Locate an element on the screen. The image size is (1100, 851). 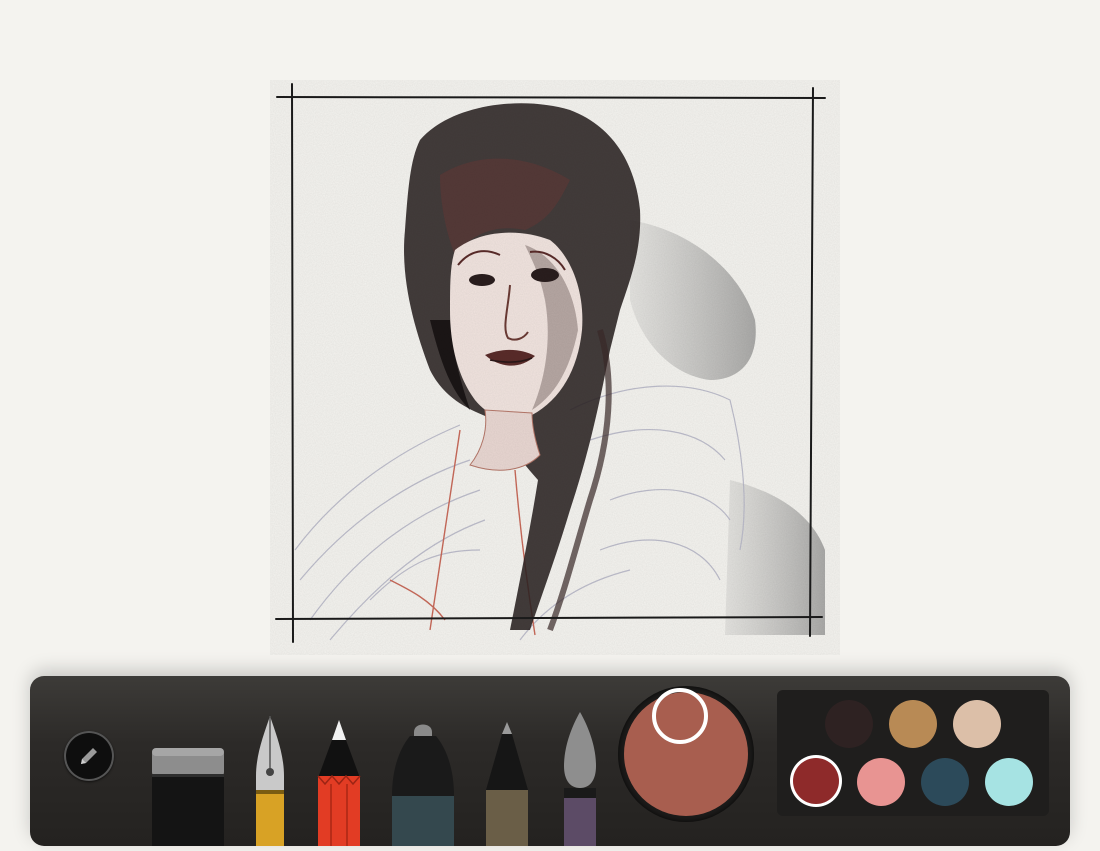
pen-icon is located at coordinates (507, 784).